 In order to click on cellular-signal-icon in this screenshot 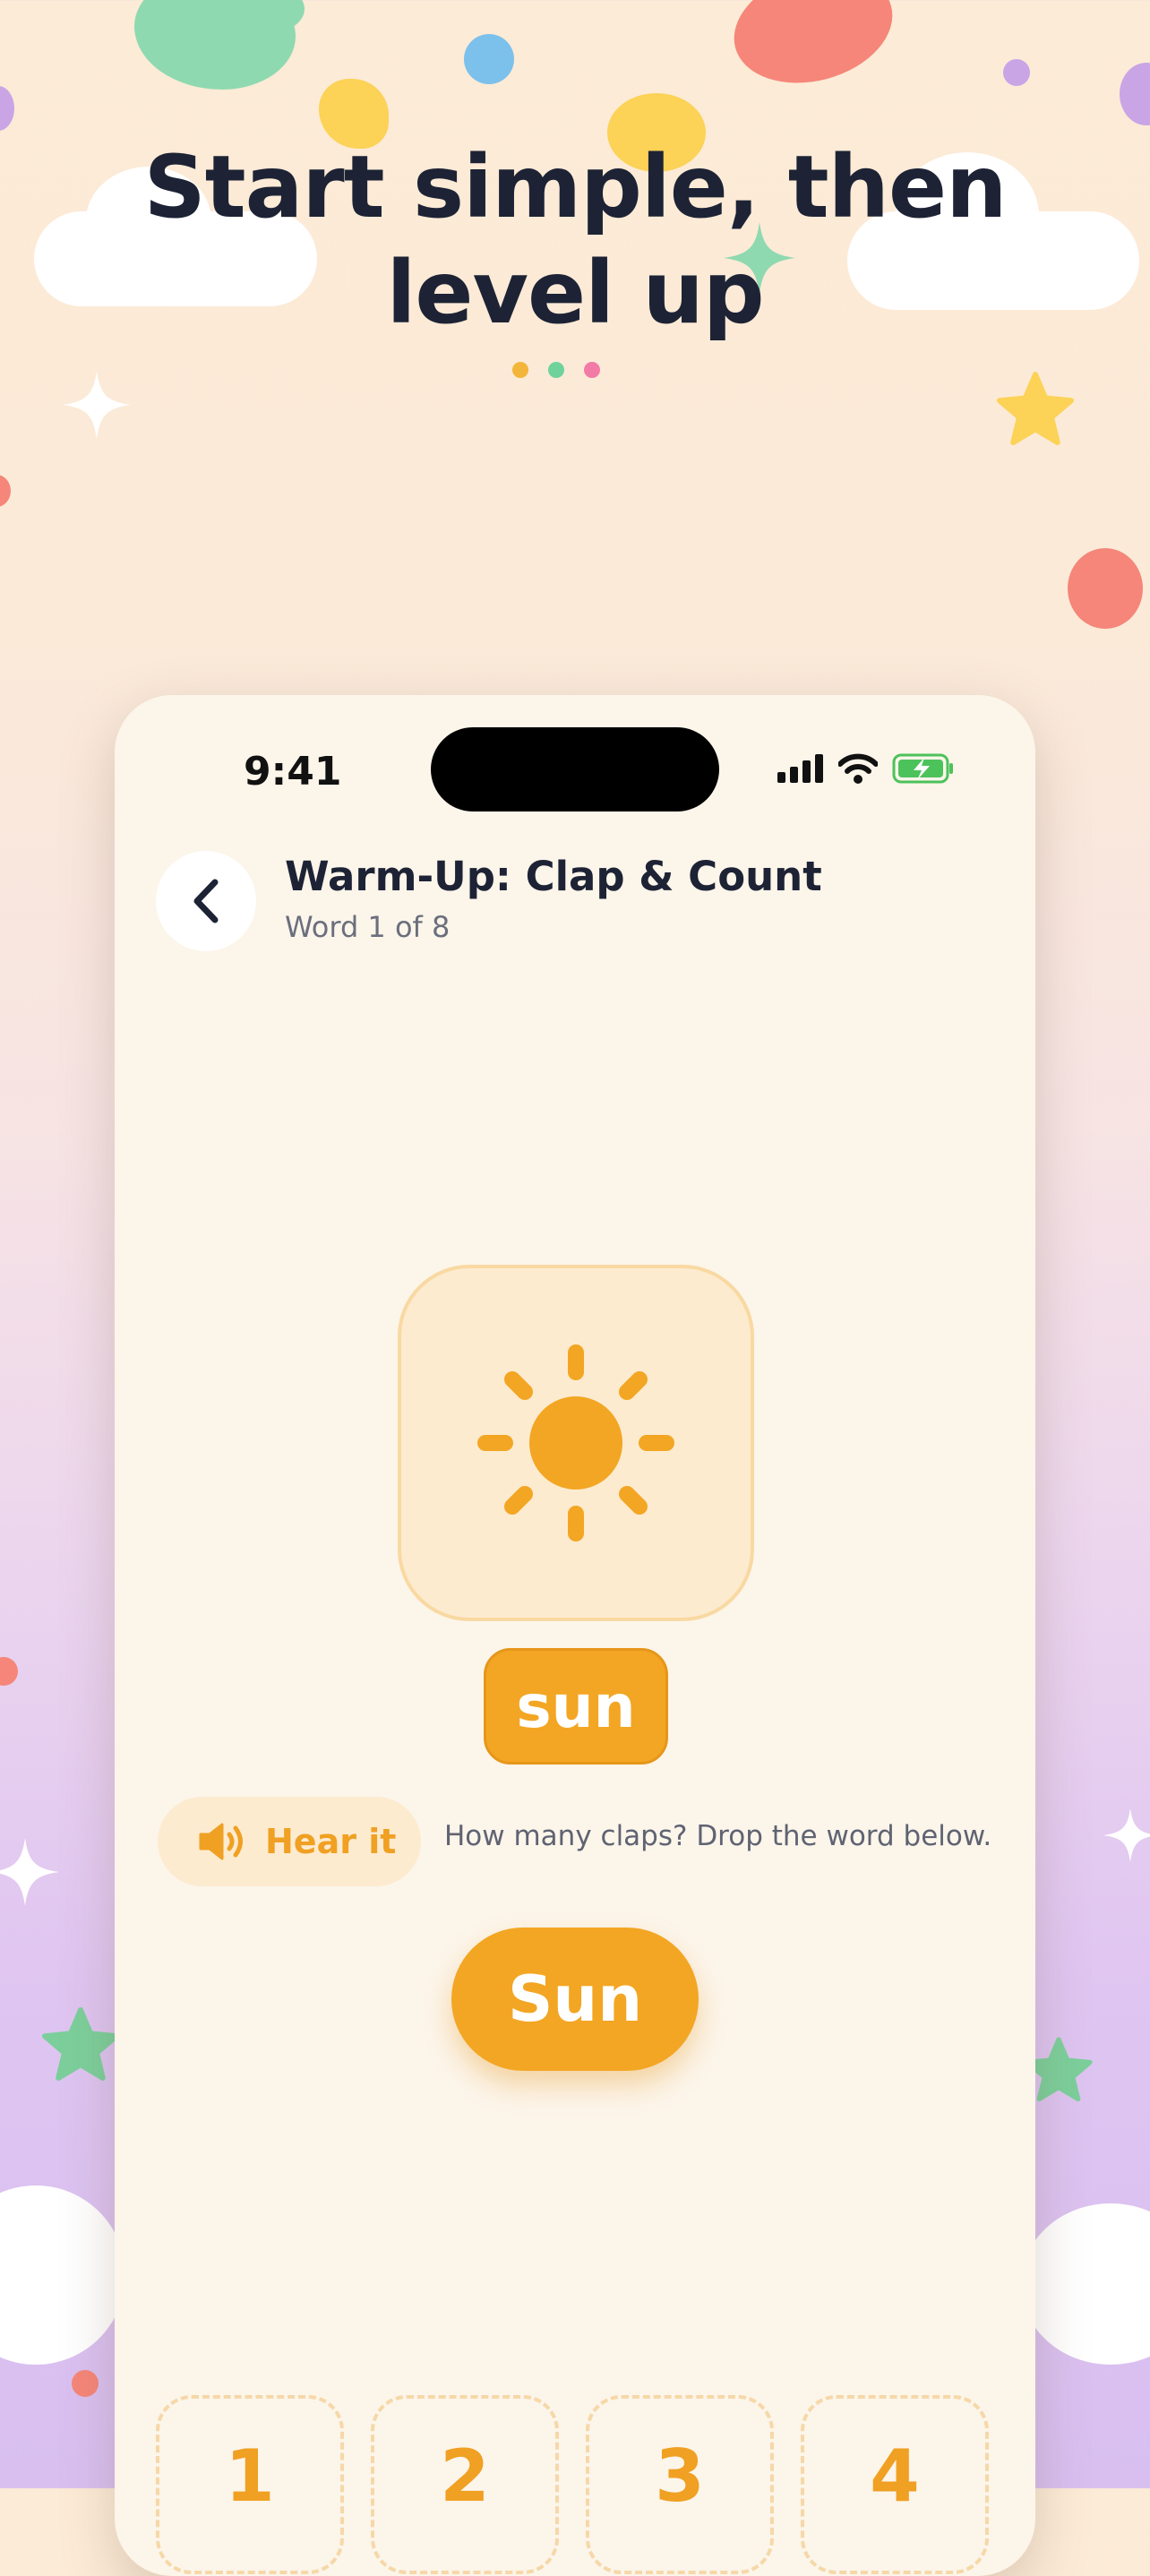, I will do `click(800, 768)`.